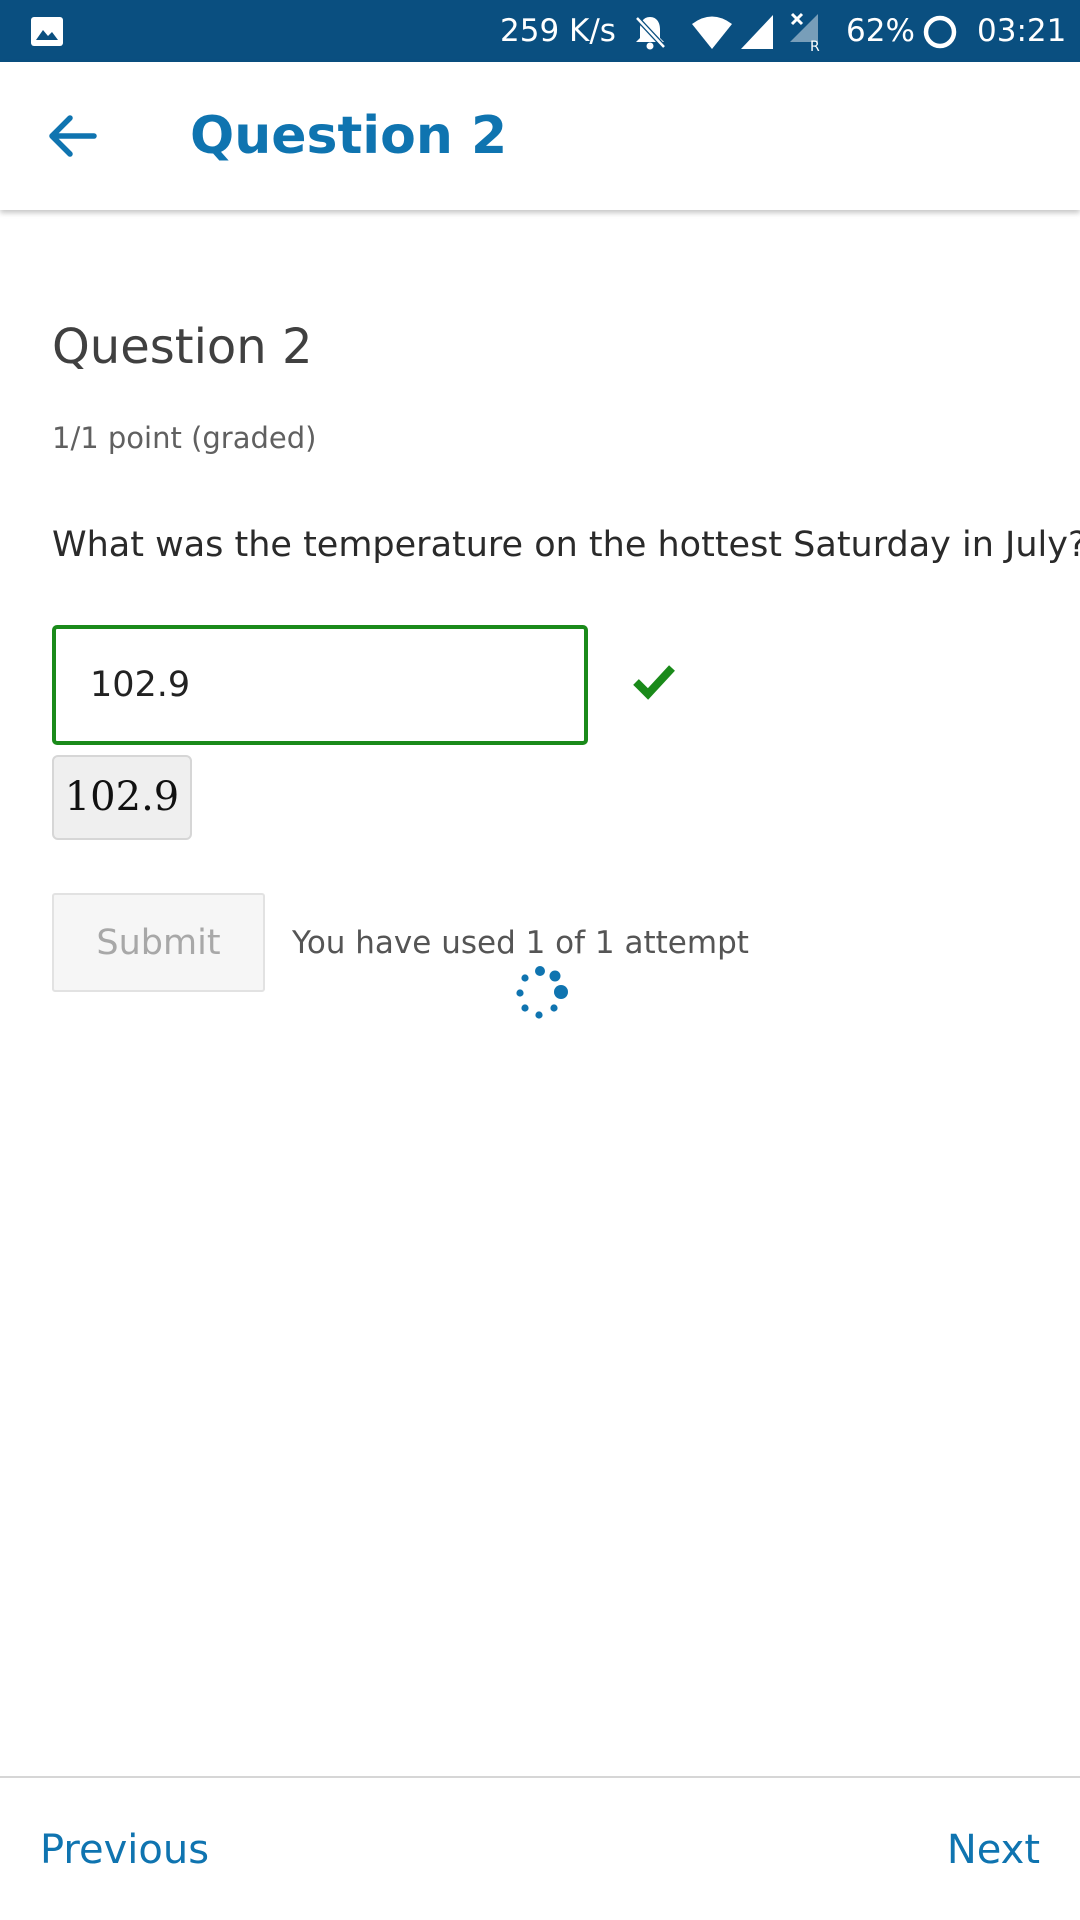 Image resolution: width=1080 pixels, height=1920 pixels. Describe the element at coordinates (650, 33) in the screenshot. I see `bell-off-icon` at that location.